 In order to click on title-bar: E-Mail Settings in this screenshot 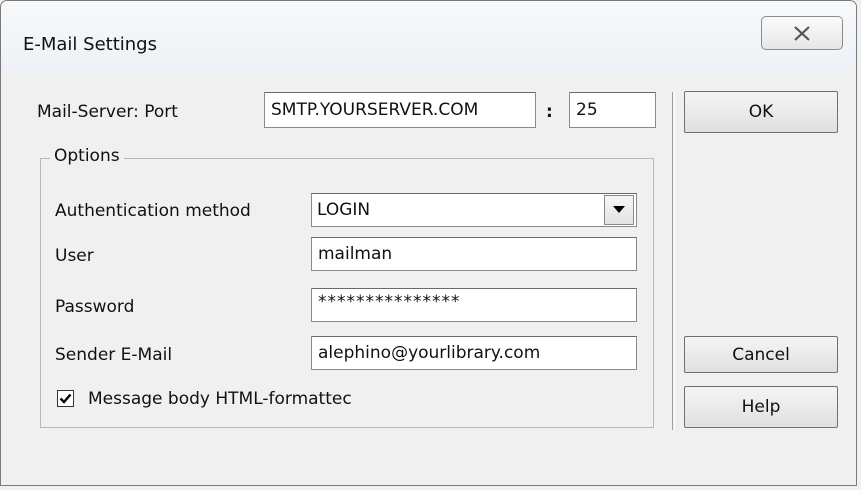, I will do `click(428, 36)`.